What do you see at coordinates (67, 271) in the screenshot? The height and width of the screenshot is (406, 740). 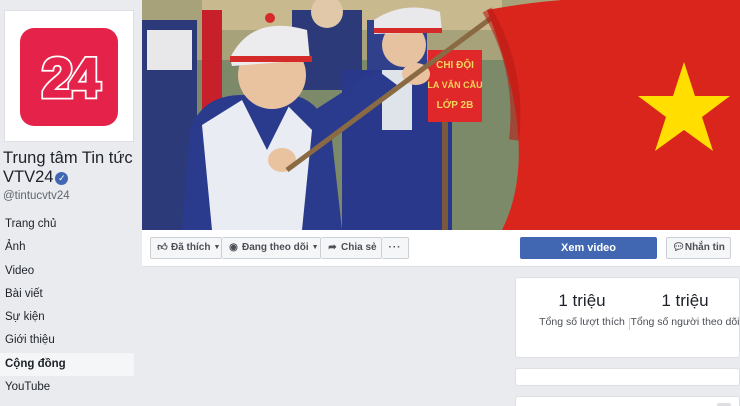 I see `nav-item-videos: Video` at bounding box center [67, 271].